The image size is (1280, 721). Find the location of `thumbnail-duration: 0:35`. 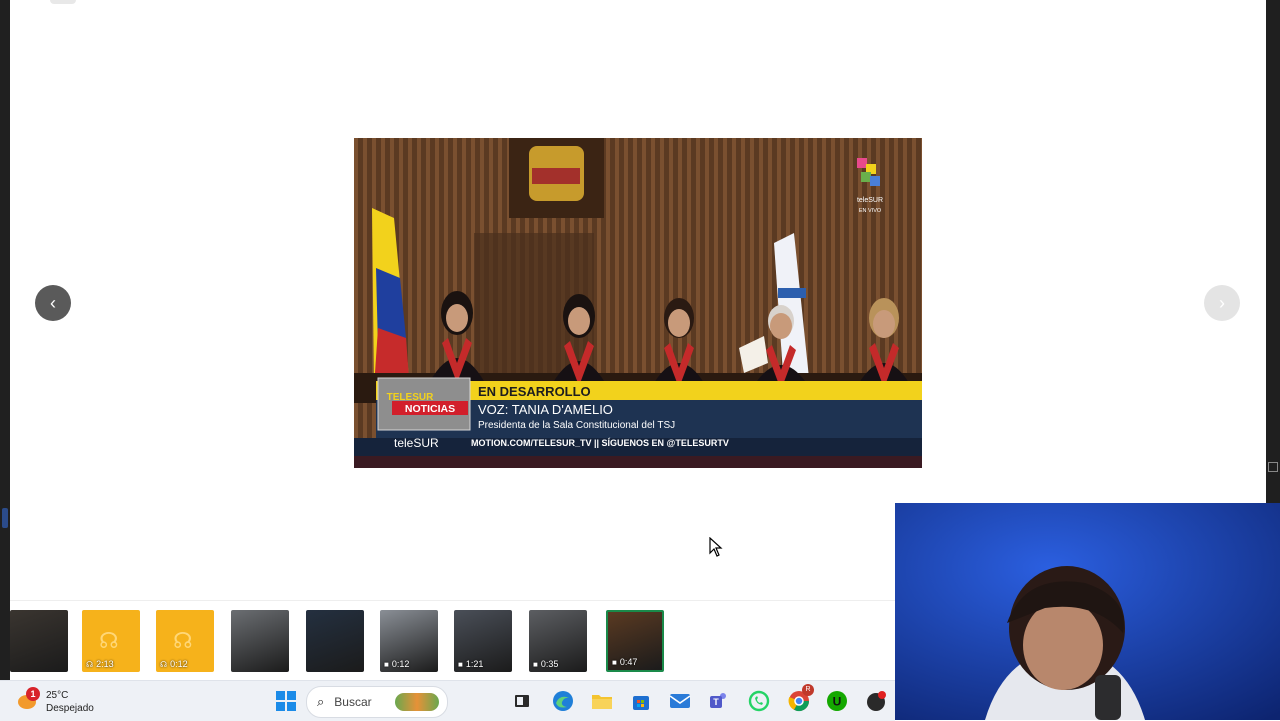

thumbnail-duration: 0:35 is located at coordinates (549, 664).